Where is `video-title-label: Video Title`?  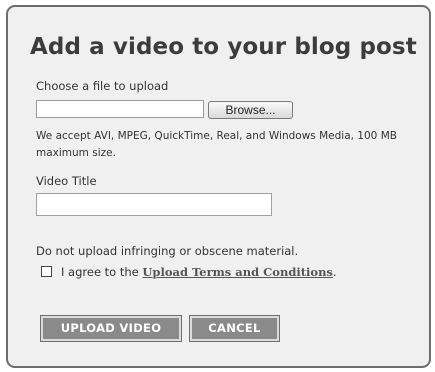
video-title-label: Video Title is located at coordinates (66, 181).